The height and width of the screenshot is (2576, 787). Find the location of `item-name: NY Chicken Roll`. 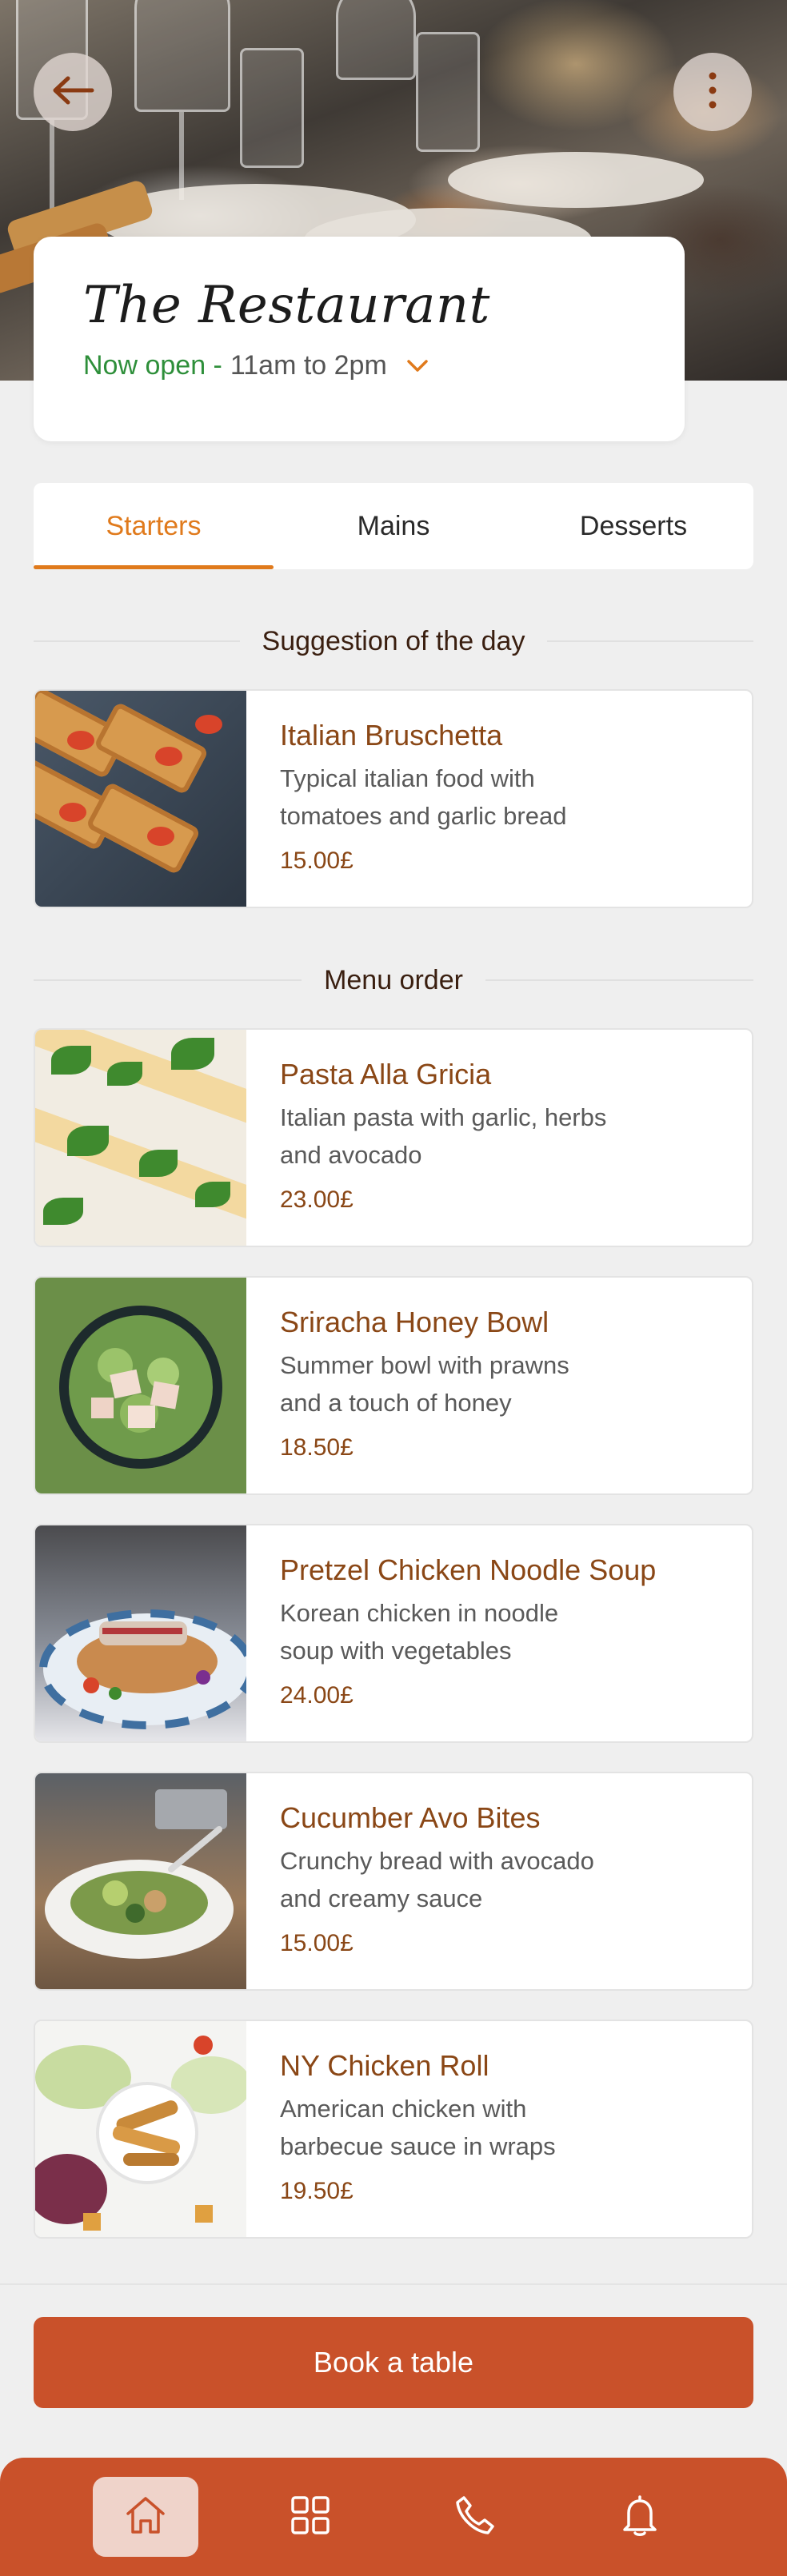

item-name: NY Chicken Roll is located at coordinates (384, 2065).